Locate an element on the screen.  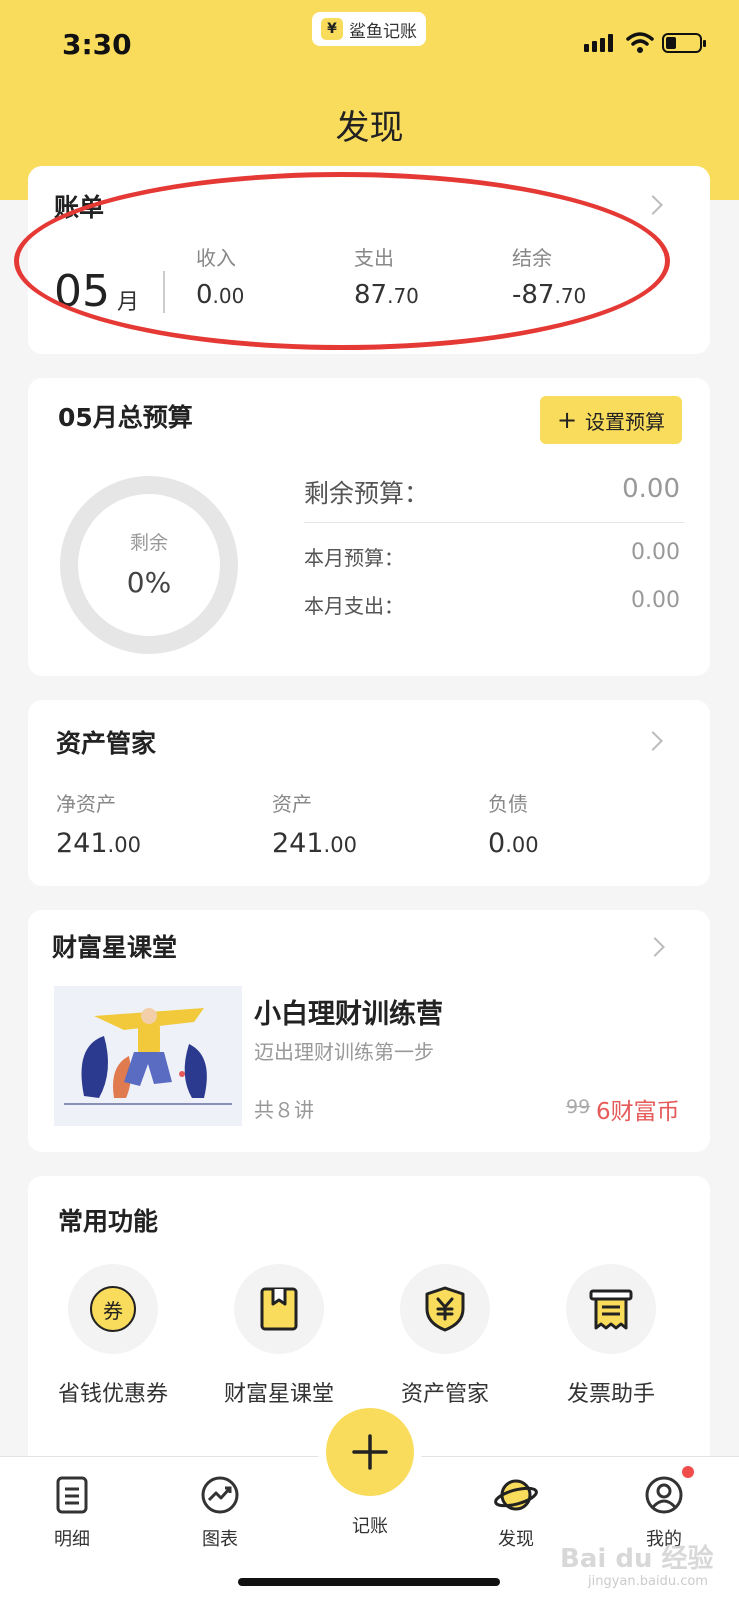
app-source-label: 鲨鱼记账 is located at coordinates (383, 31).